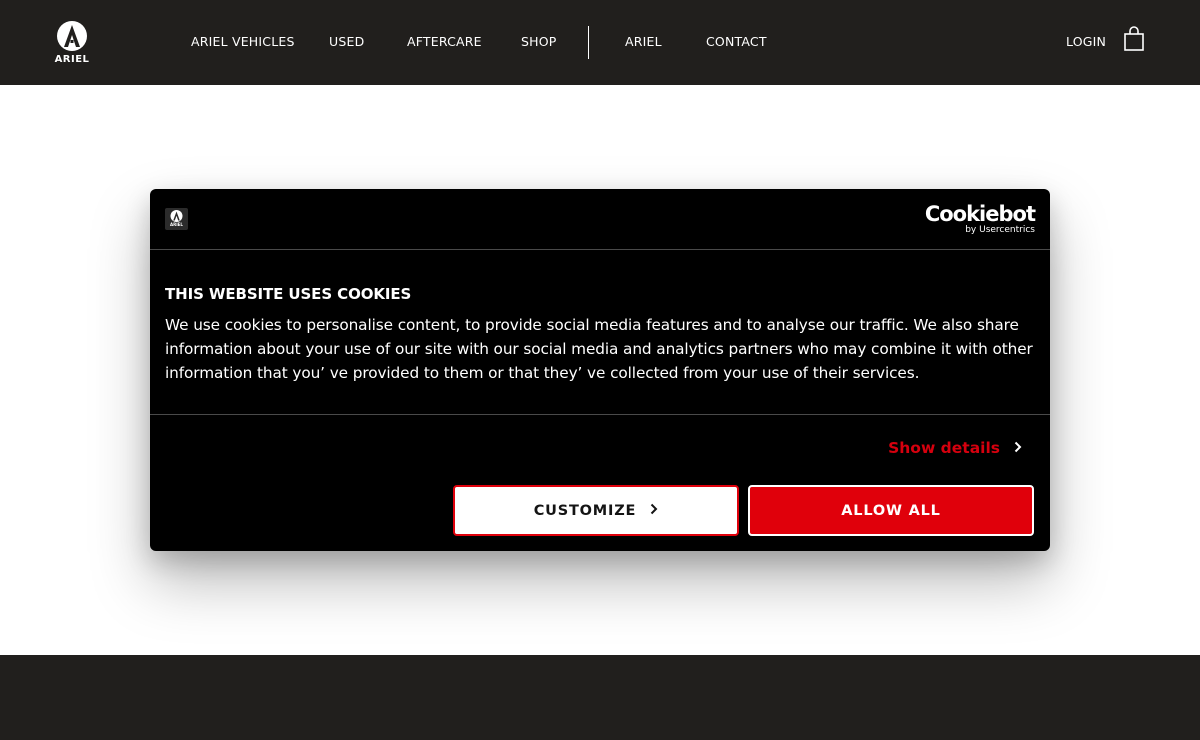 This screenshot has width=1200, height=740. What do you see at coordinates (1086, 41) in the screenshot?
I see `login-link: LOGIN` at bounding box center [1086, 41].